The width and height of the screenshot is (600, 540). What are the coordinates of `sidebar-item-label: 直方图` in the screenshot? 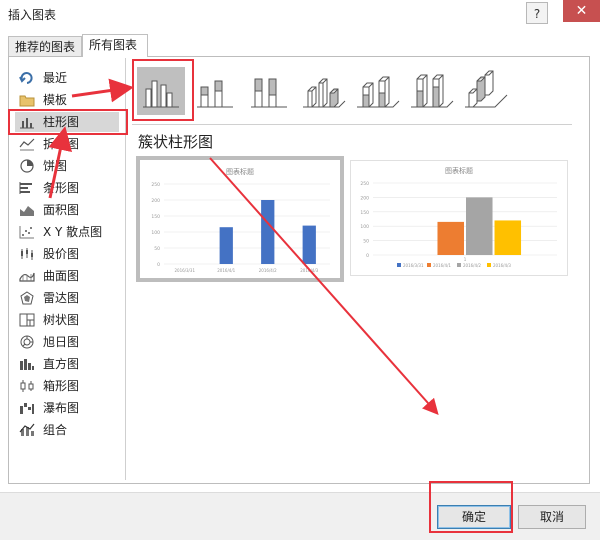 It's located at (61, 364).